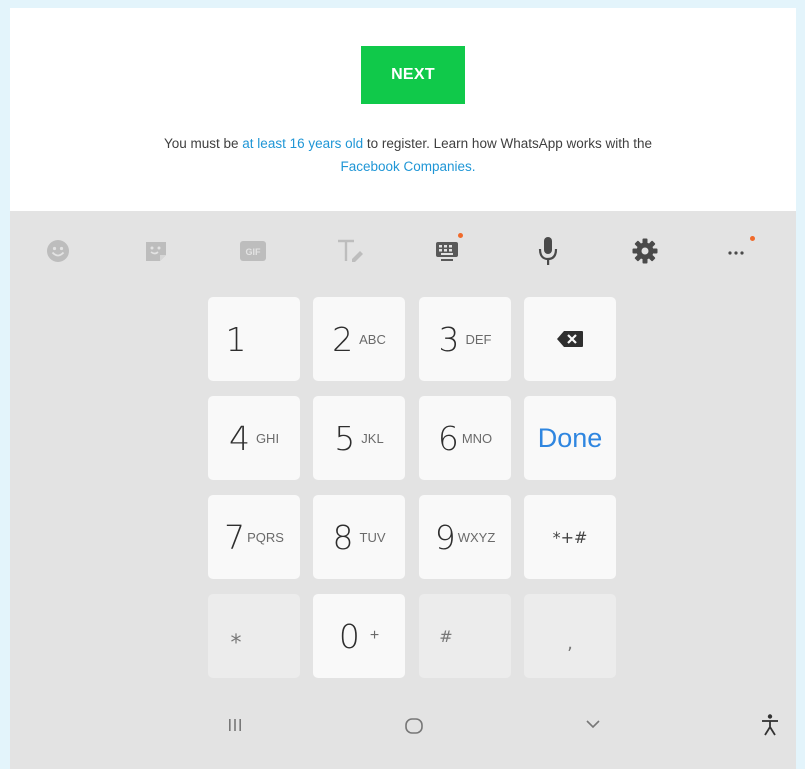  I want to click on recent-apps-icon, so click(235, 725).